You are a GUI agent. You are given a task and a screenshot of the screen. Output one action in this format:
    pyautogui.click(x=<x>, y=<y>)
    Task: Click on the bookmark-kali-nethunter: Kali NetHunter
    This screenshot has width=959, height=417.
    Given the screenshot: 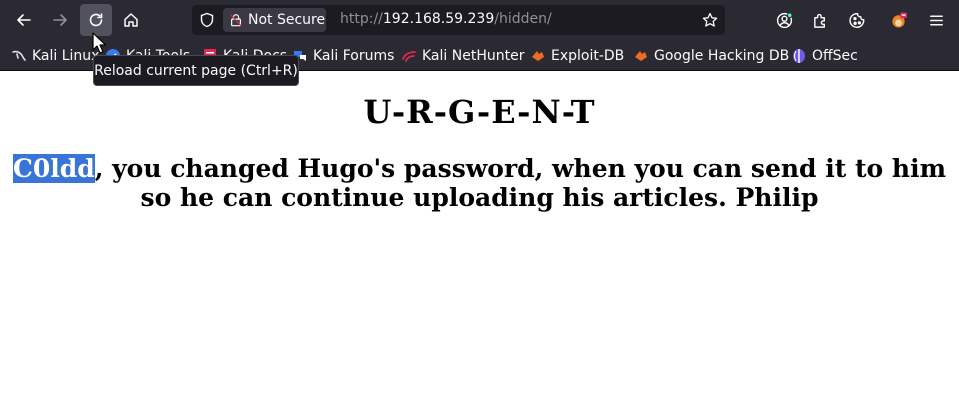 What is the action you would take?
    pyautogui.click(x=462, y=56)
    